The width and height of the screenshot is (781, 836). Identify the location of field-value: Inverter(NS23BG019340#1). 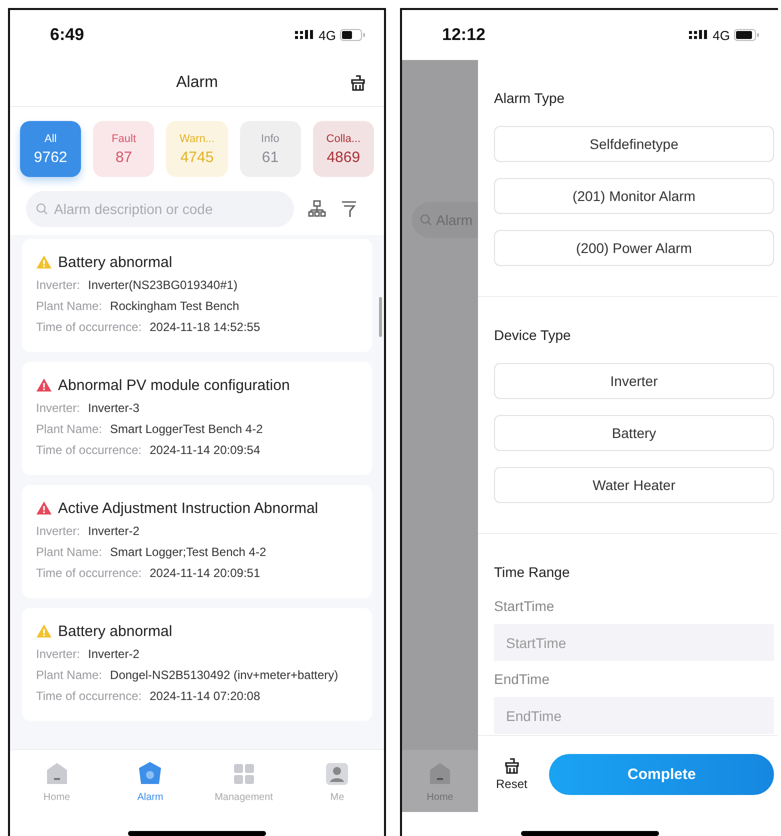
(163, 285).